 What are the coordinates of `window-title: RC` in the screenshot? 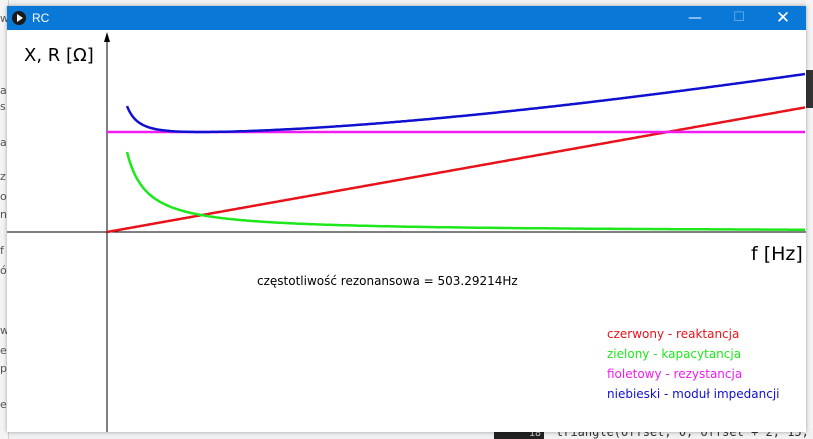 It's located at (41, 18).